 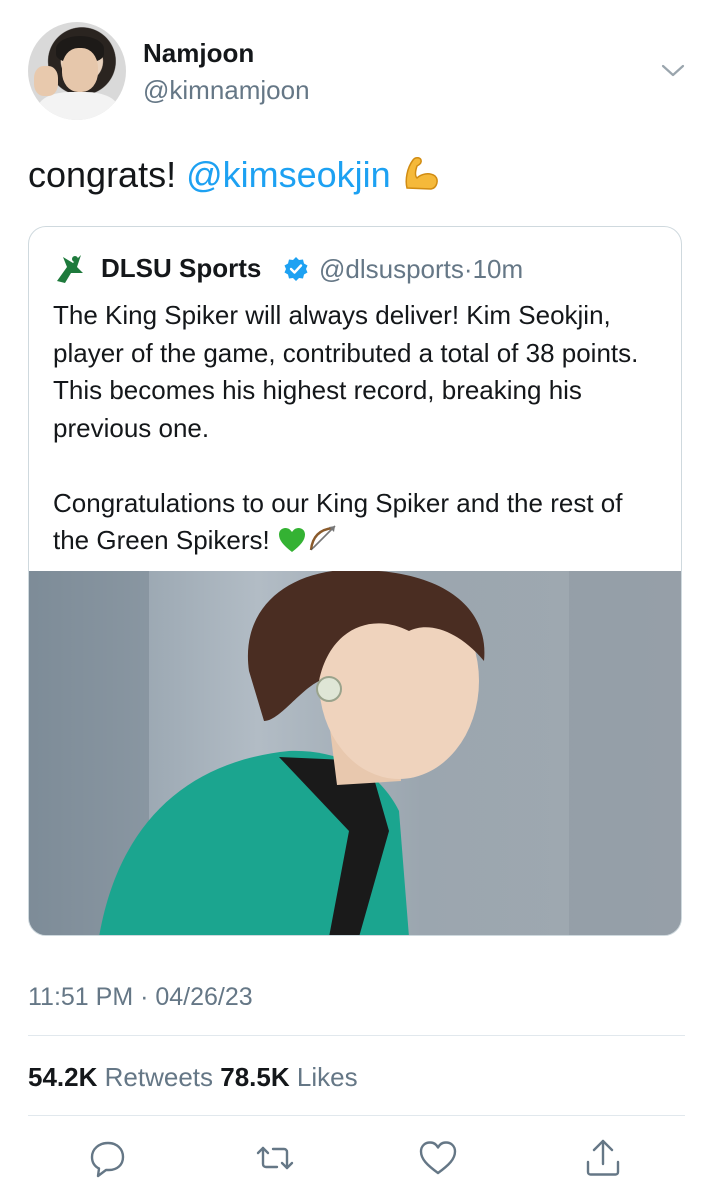 I want to click on green-heart-icon, so click(x=292, y=540).